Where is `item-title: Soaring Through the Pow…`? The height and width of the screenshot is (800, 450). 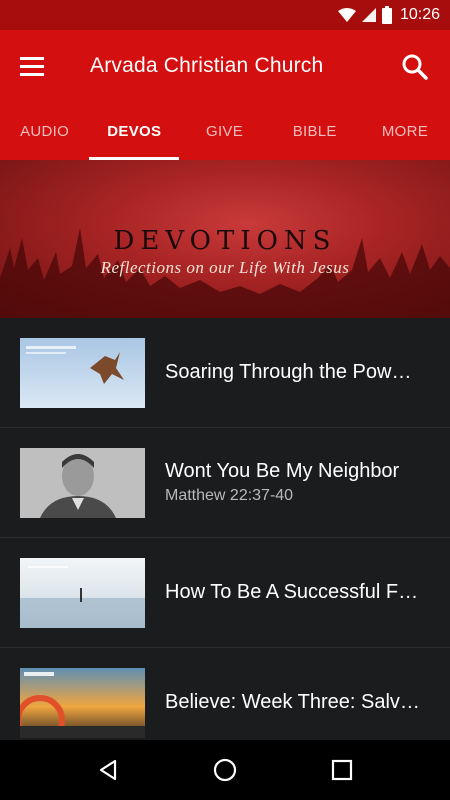 item-title: Soaring Through the Pow… is located at coordinates (288, 372).